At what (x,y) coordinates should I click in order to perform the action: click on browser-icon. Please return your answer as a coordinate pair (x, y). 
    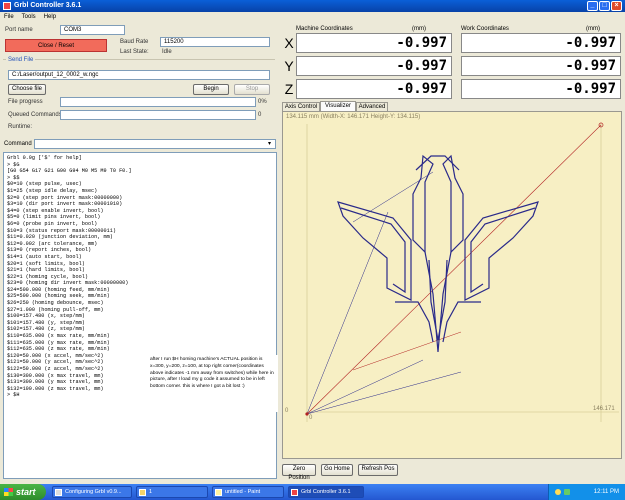
    Looking at the image, I should click on (58, 492).